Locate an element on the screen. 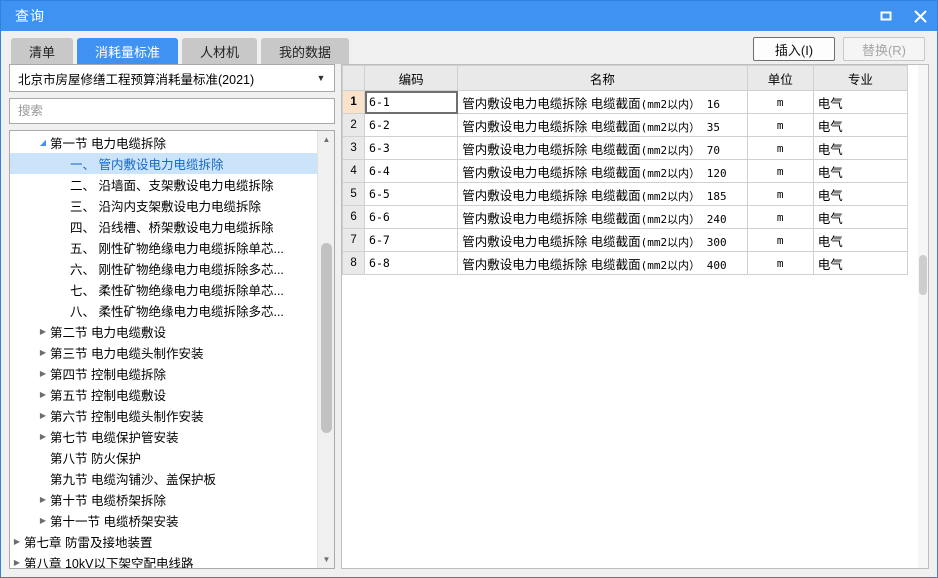  row-index-cell: 4 is located at coordinates (354, 171).